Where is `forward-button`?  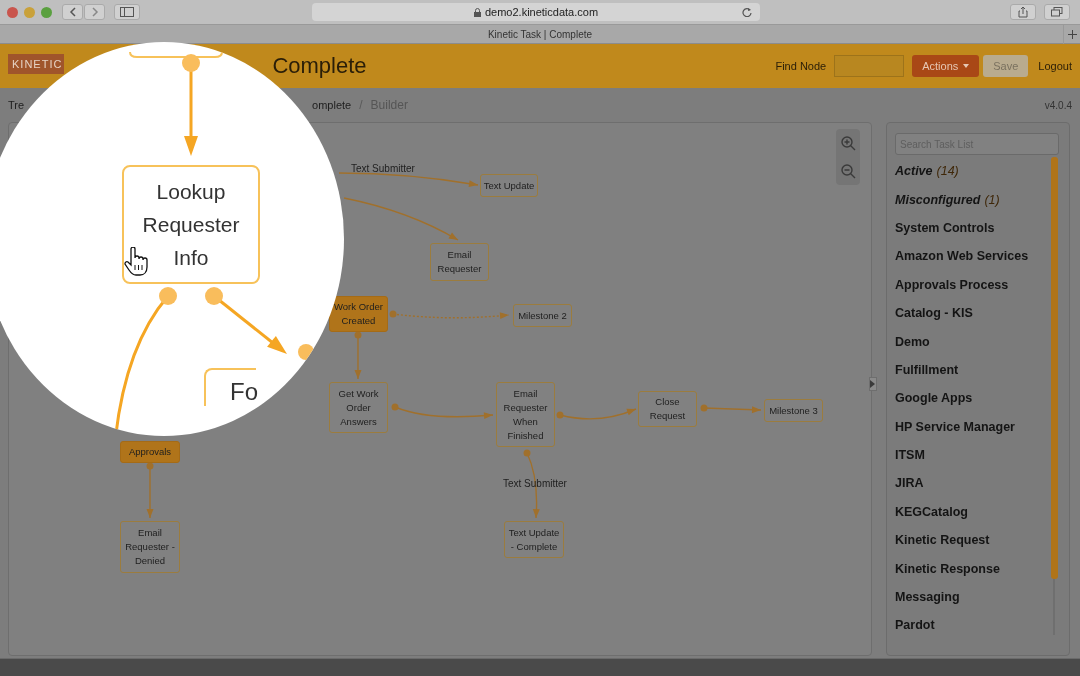 forward-button is located at coordinates (94, 12).